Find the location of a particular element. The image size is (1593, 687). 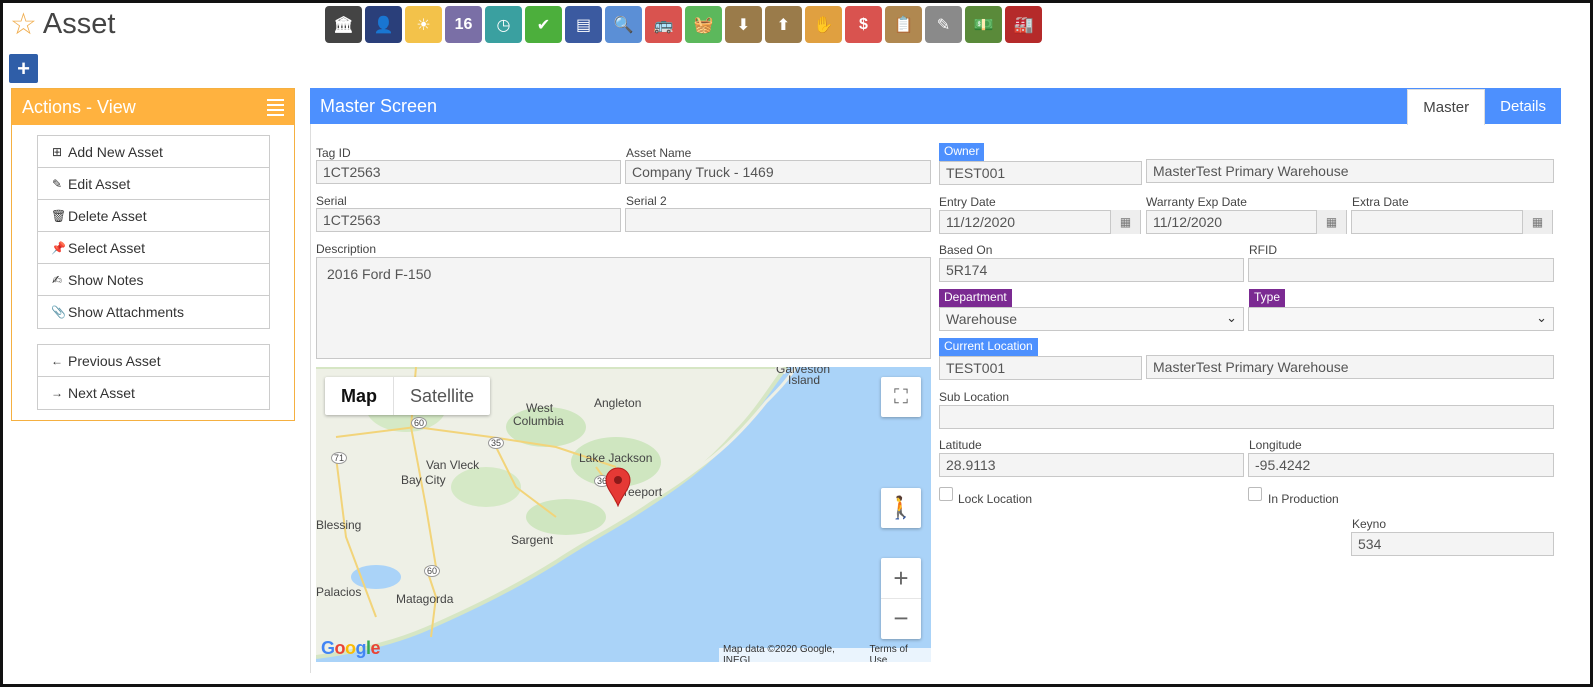

lock-location-checkbox is located at coordinates (946, 494).